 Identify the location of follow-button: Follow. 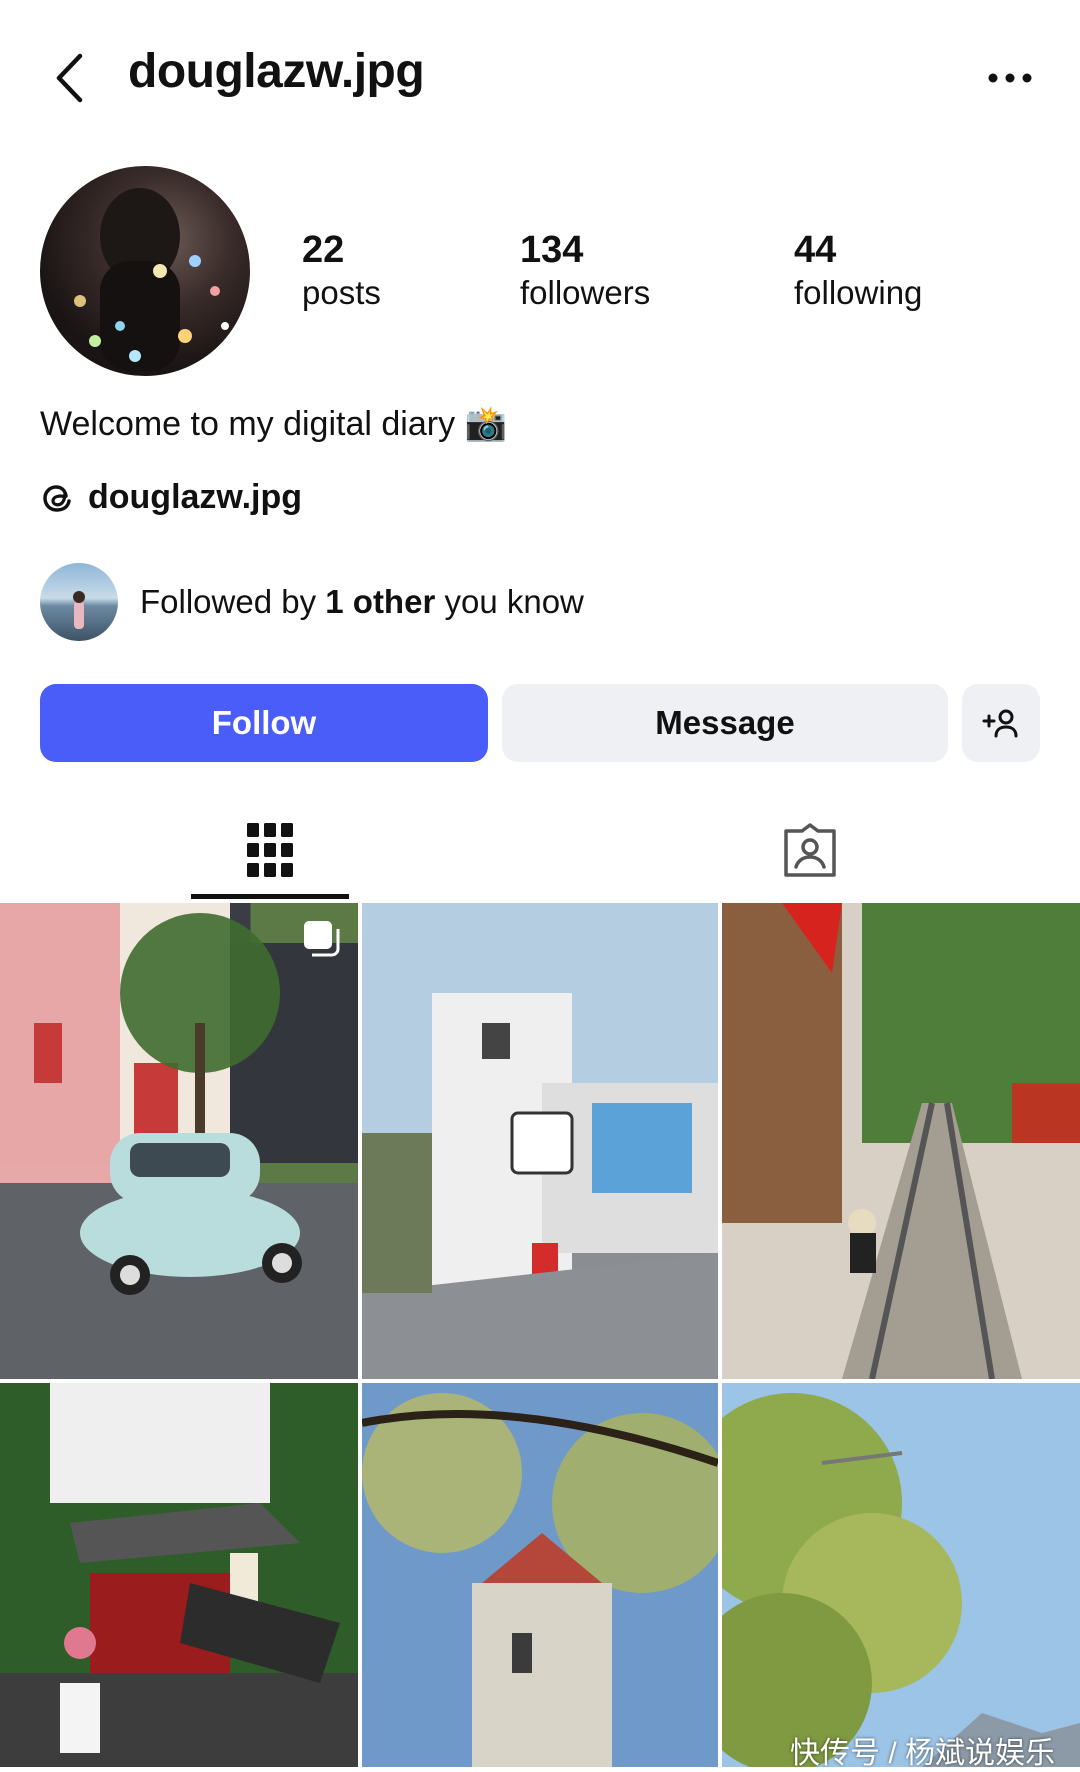
(264, 723).